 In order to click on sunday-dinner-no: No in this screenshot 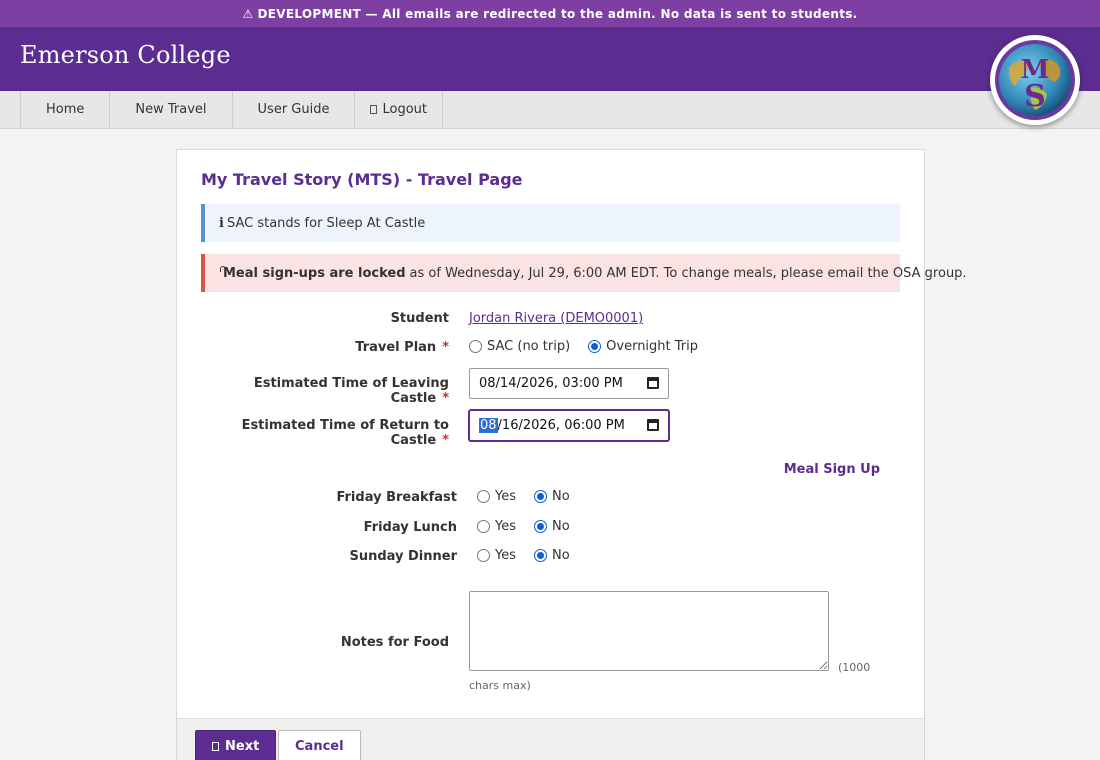, I will do `click(552, 555)`.